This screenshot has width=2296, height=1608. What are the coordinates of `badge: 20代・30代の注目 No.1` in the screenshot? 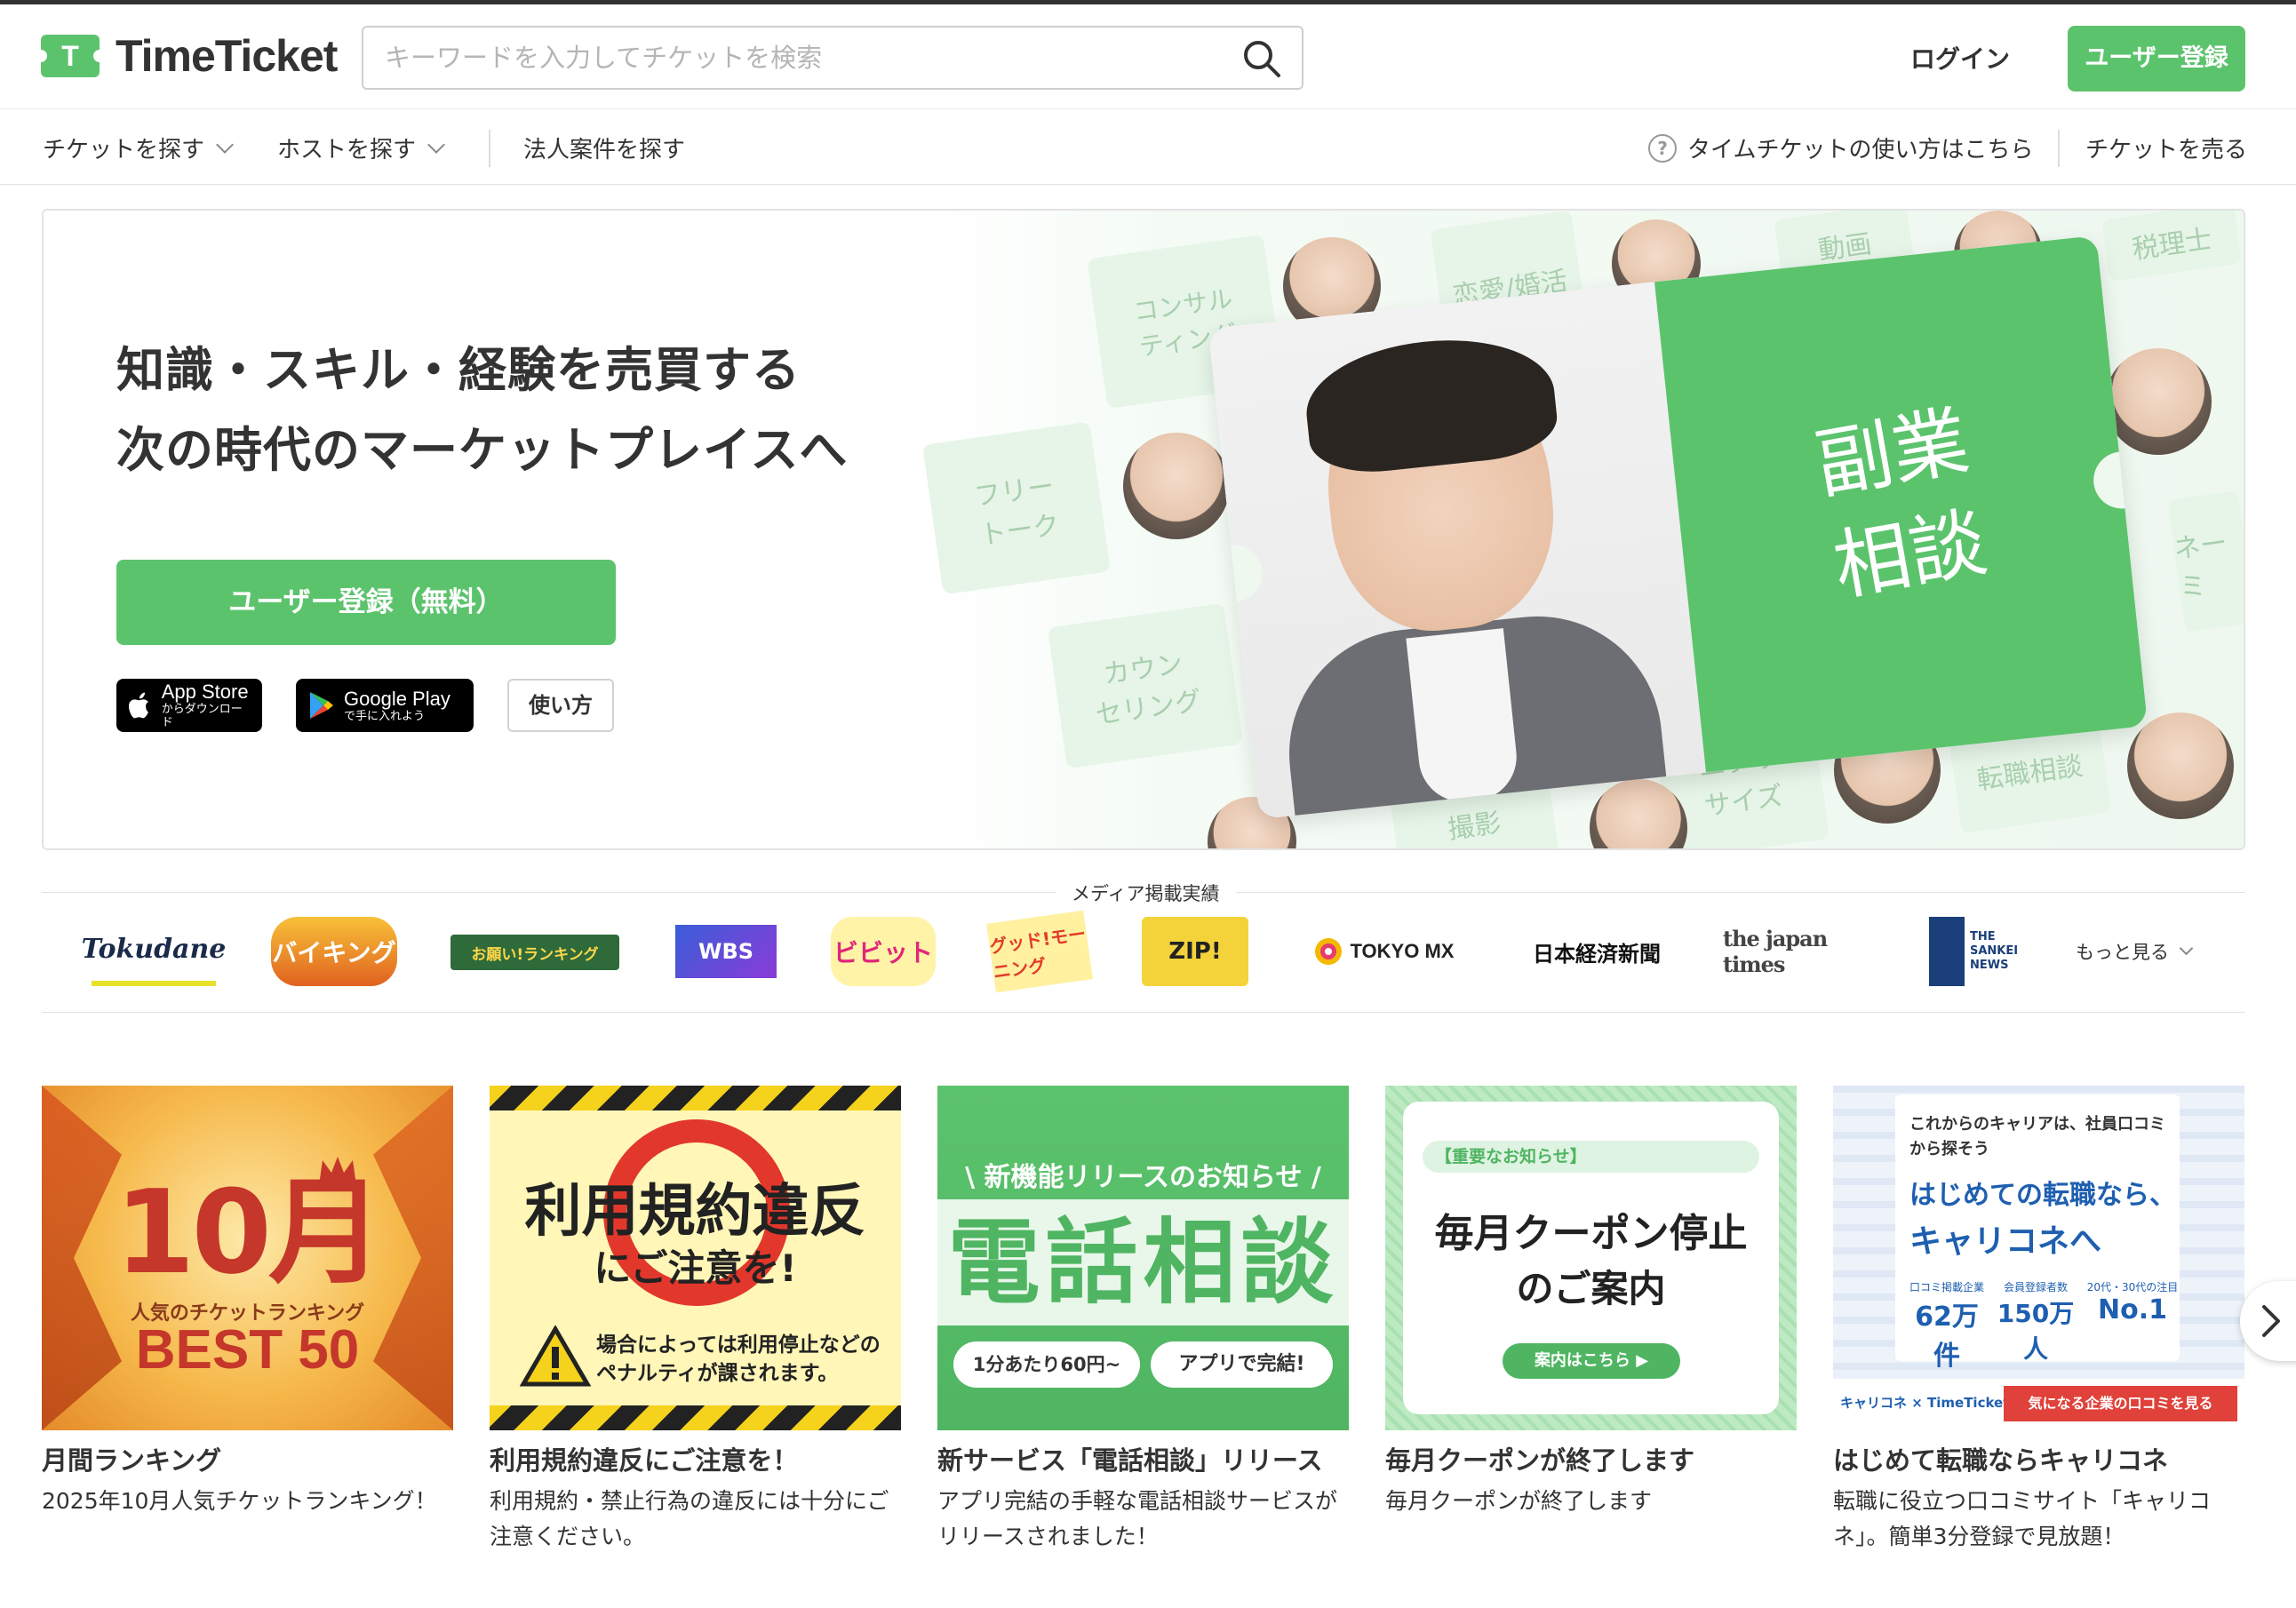 It's located at (2133, 1303).